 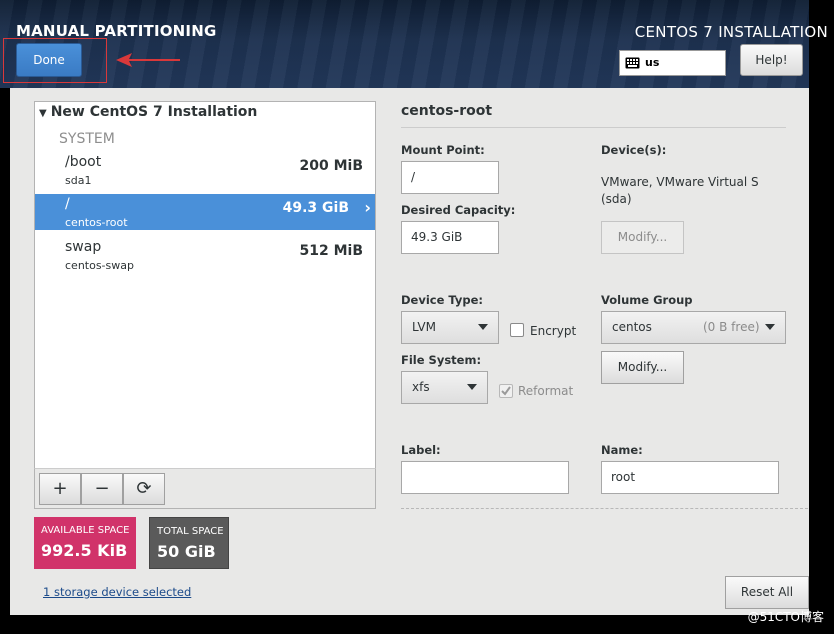 I want to click on encrypt-label: Encrypt, so click(x=553, y=331).